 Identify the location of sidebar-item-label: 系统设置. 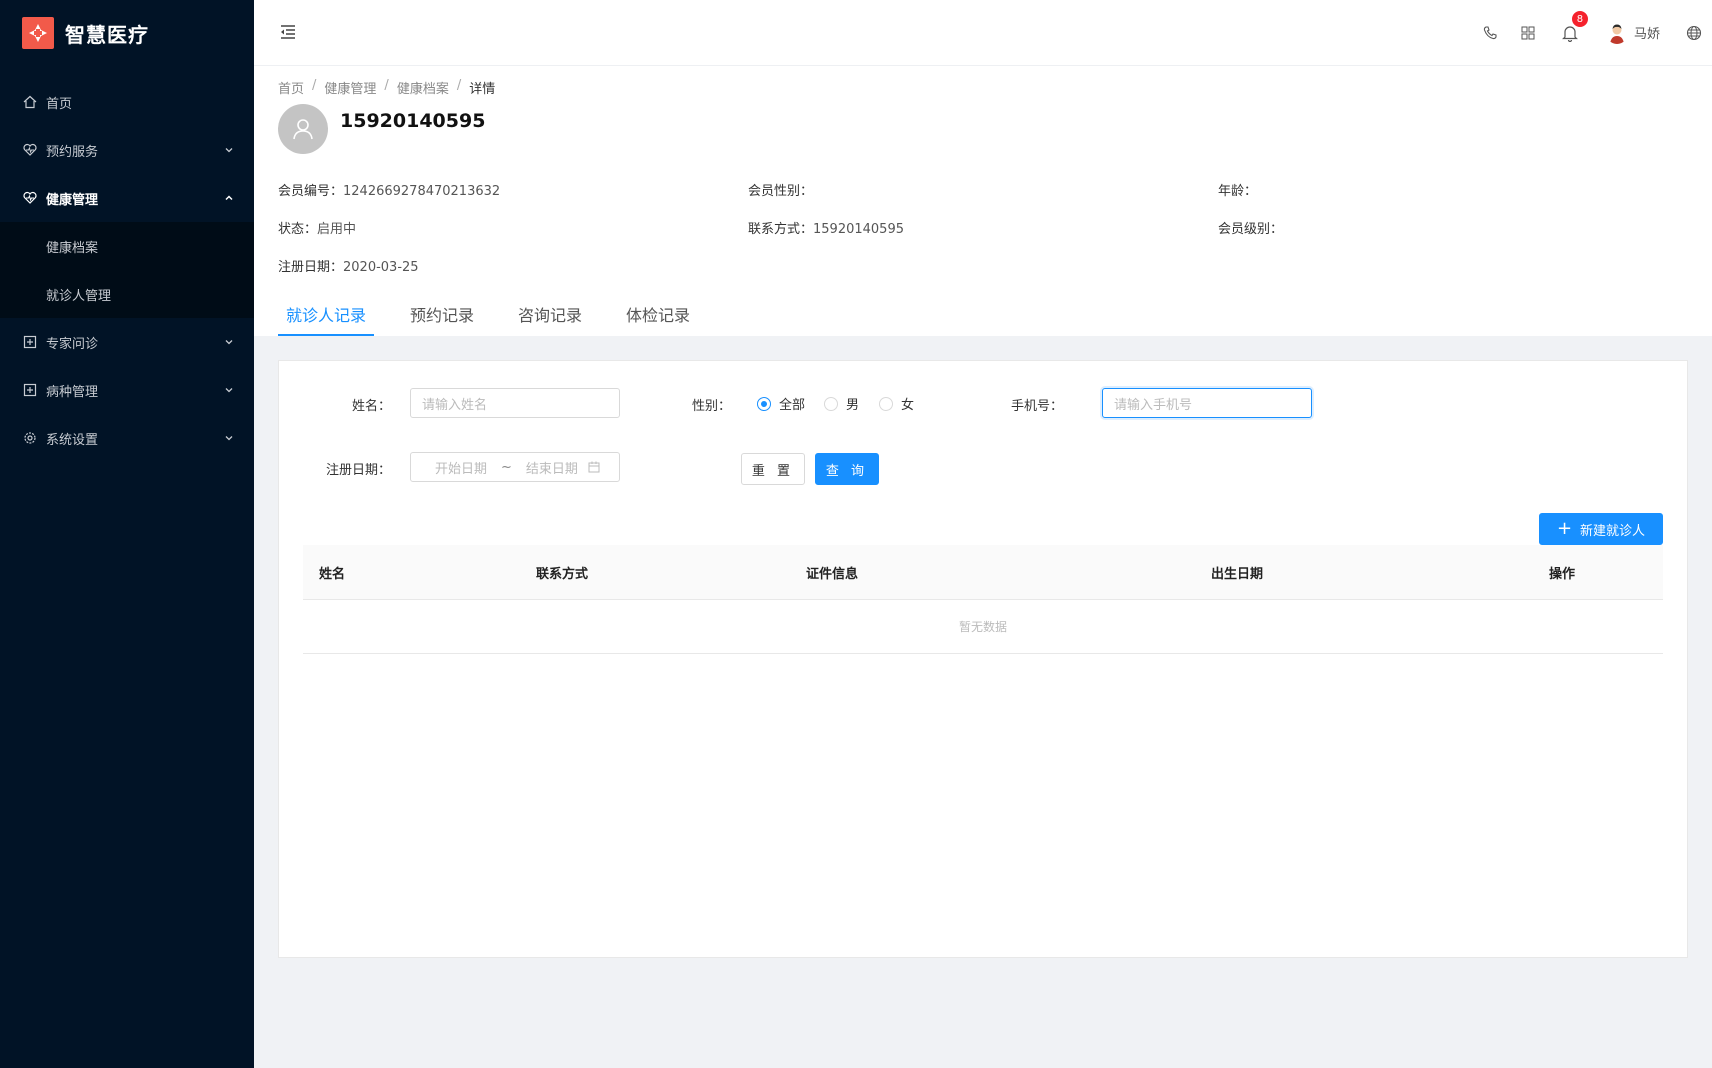
(72, 440).